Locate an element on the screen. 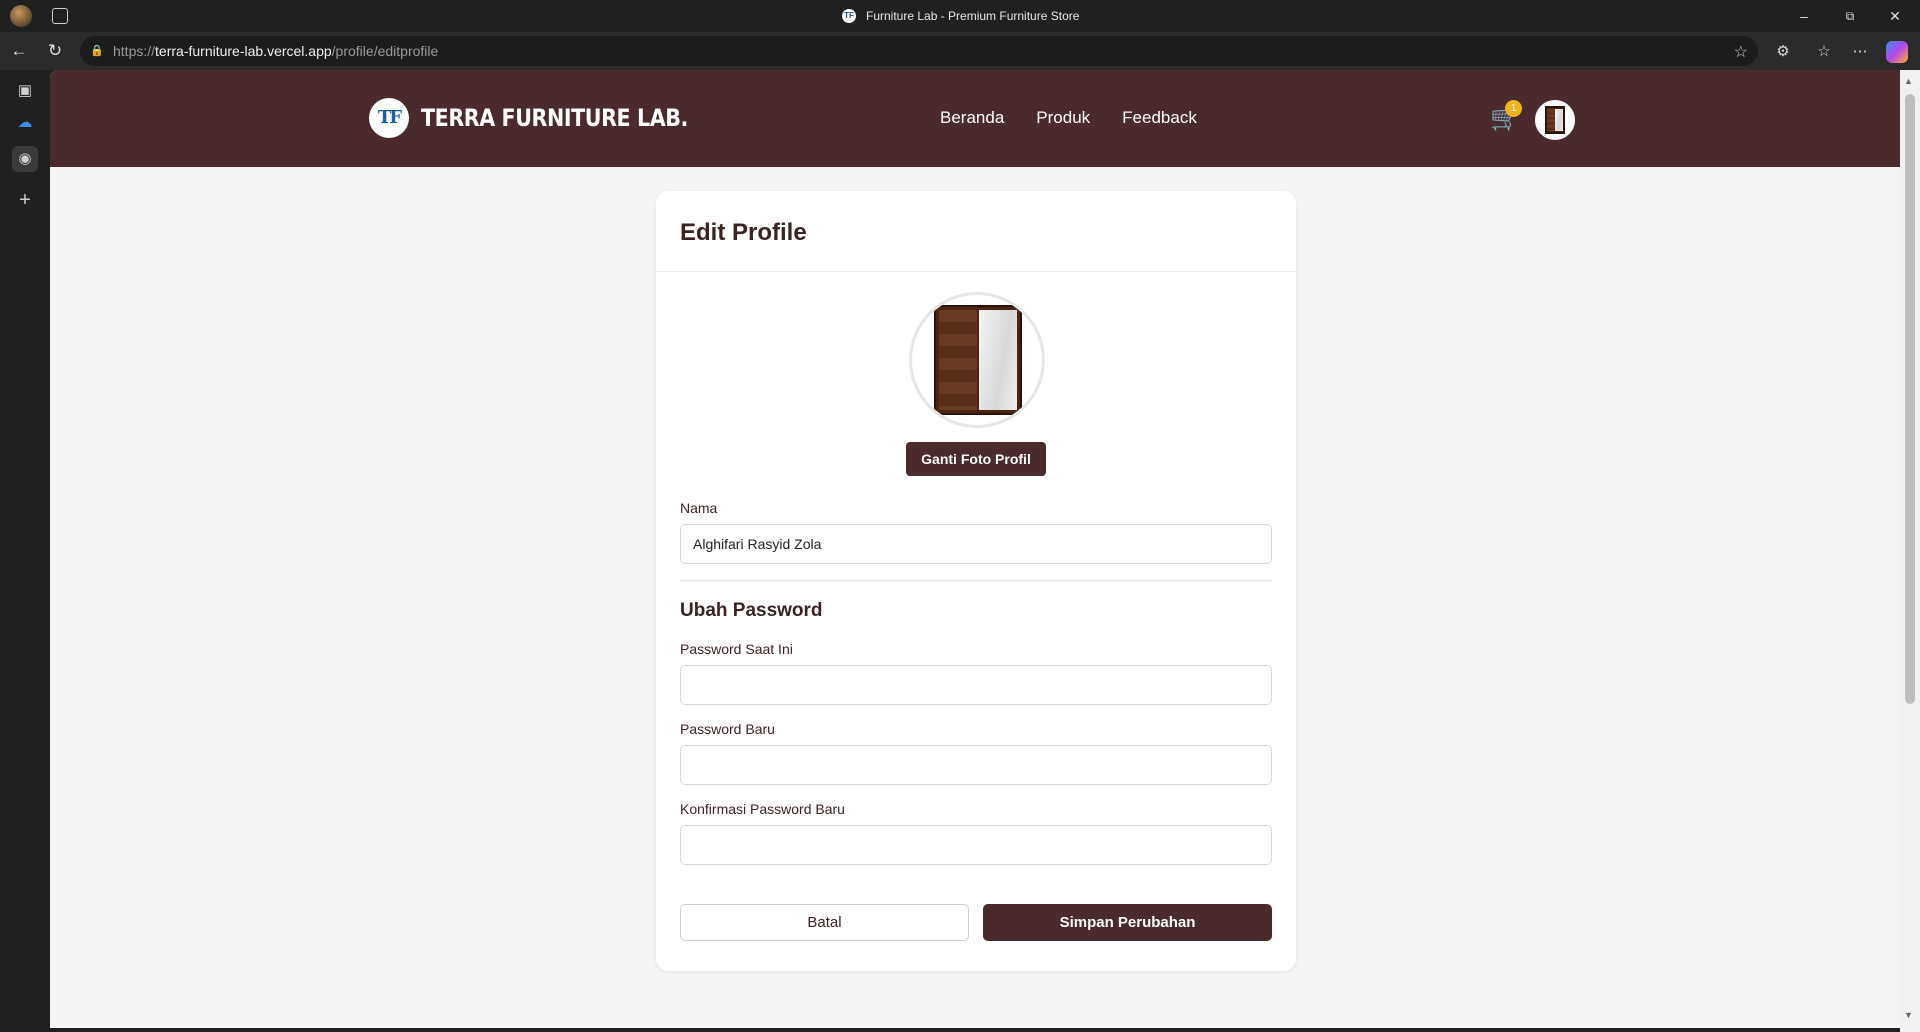 This screenshot has width=1920, height=1032. onedrive-icon: ☁ is located at coordinates (25, 123).